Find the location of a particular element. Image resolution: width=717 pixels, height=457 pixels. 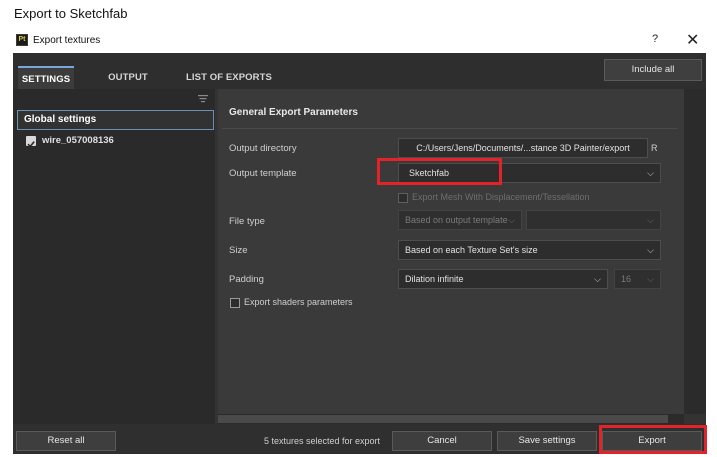

tab-settings: SETTINGS is located at coordinates (46, 77).